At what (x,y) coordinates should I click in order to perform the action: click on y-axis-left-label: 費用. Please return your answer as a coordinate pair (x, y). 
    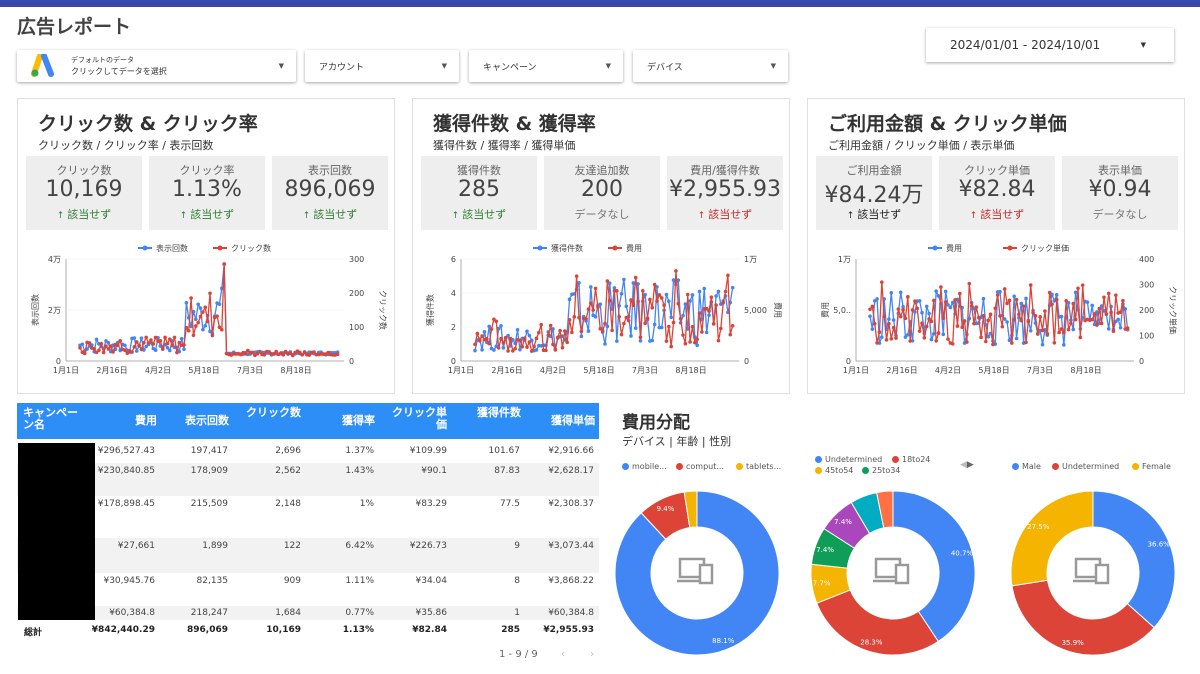
    Looking at the image, I should click on (825, 310).